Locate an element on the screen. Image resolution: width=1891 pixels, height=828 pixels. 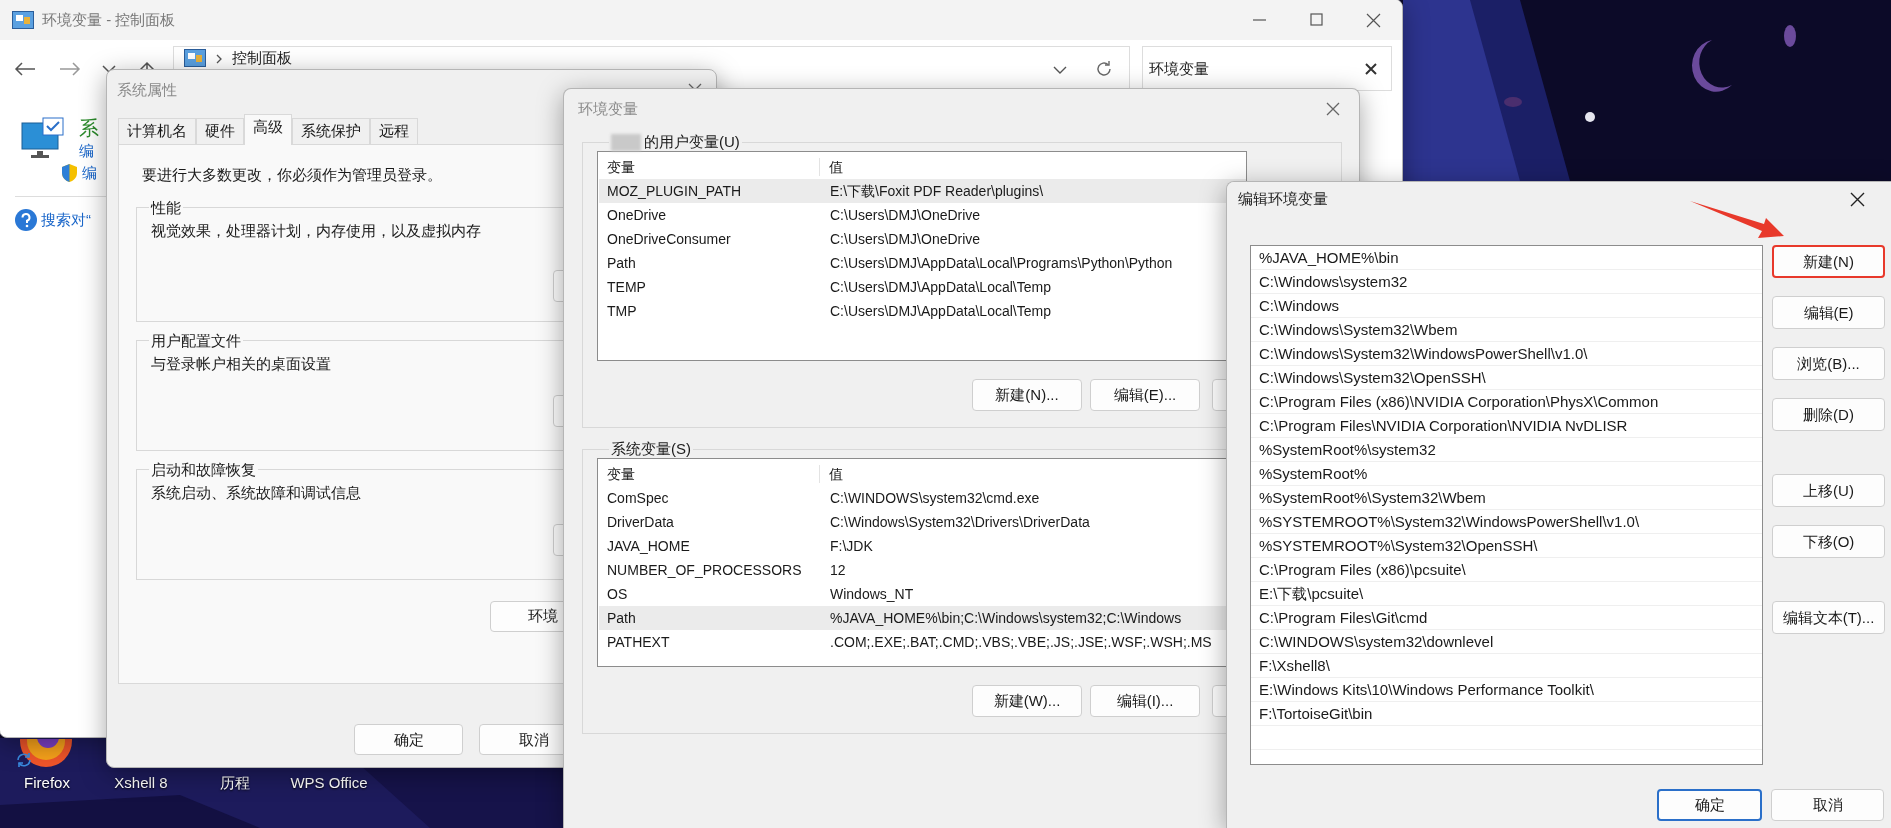
group-text: 与登录帐户相关的桌面设置 is located at coordinates (241, 363).